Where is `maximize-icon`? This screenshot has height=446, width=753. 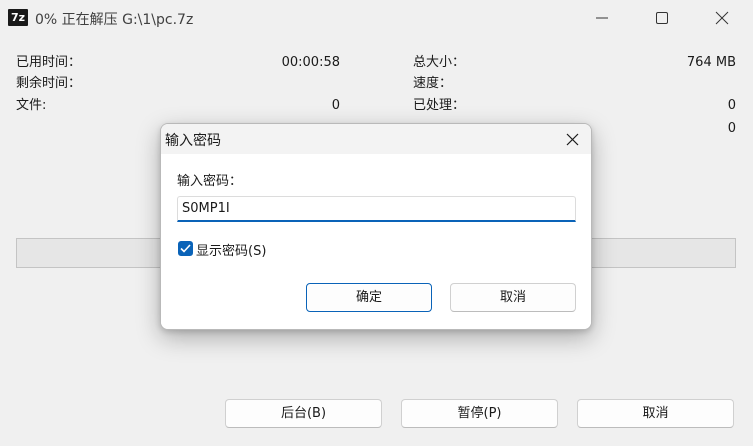 maximize-icon is located at coordinates (662, 18).